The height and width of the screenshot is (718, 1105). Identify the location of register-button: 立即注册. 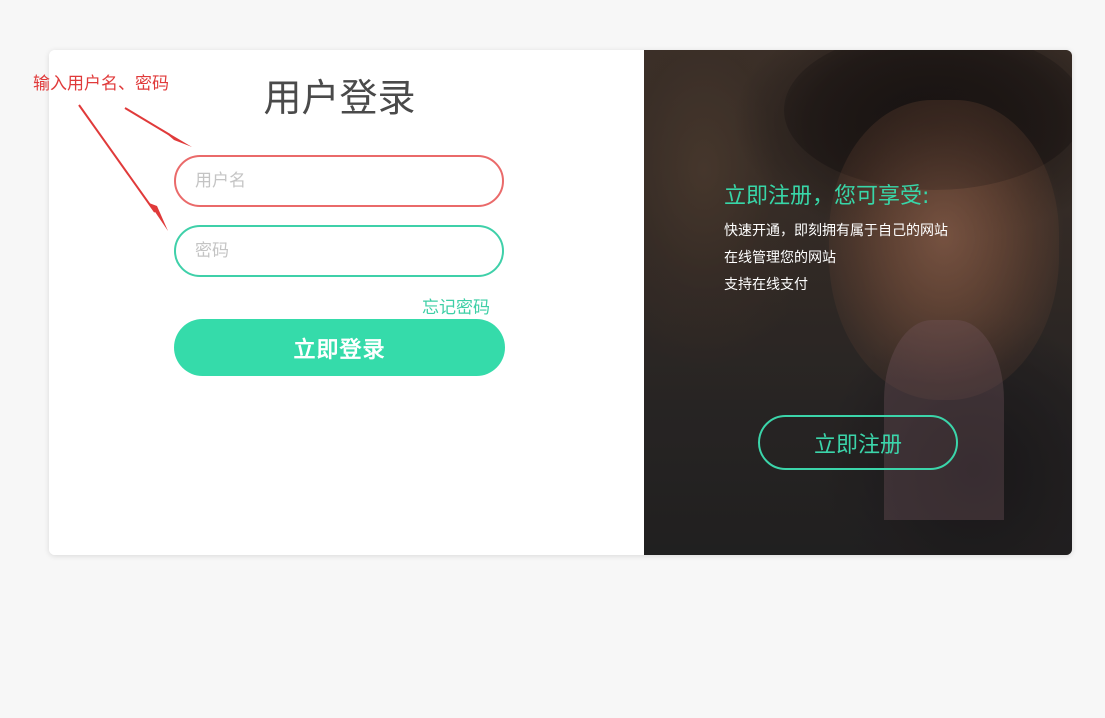
(858, 442).